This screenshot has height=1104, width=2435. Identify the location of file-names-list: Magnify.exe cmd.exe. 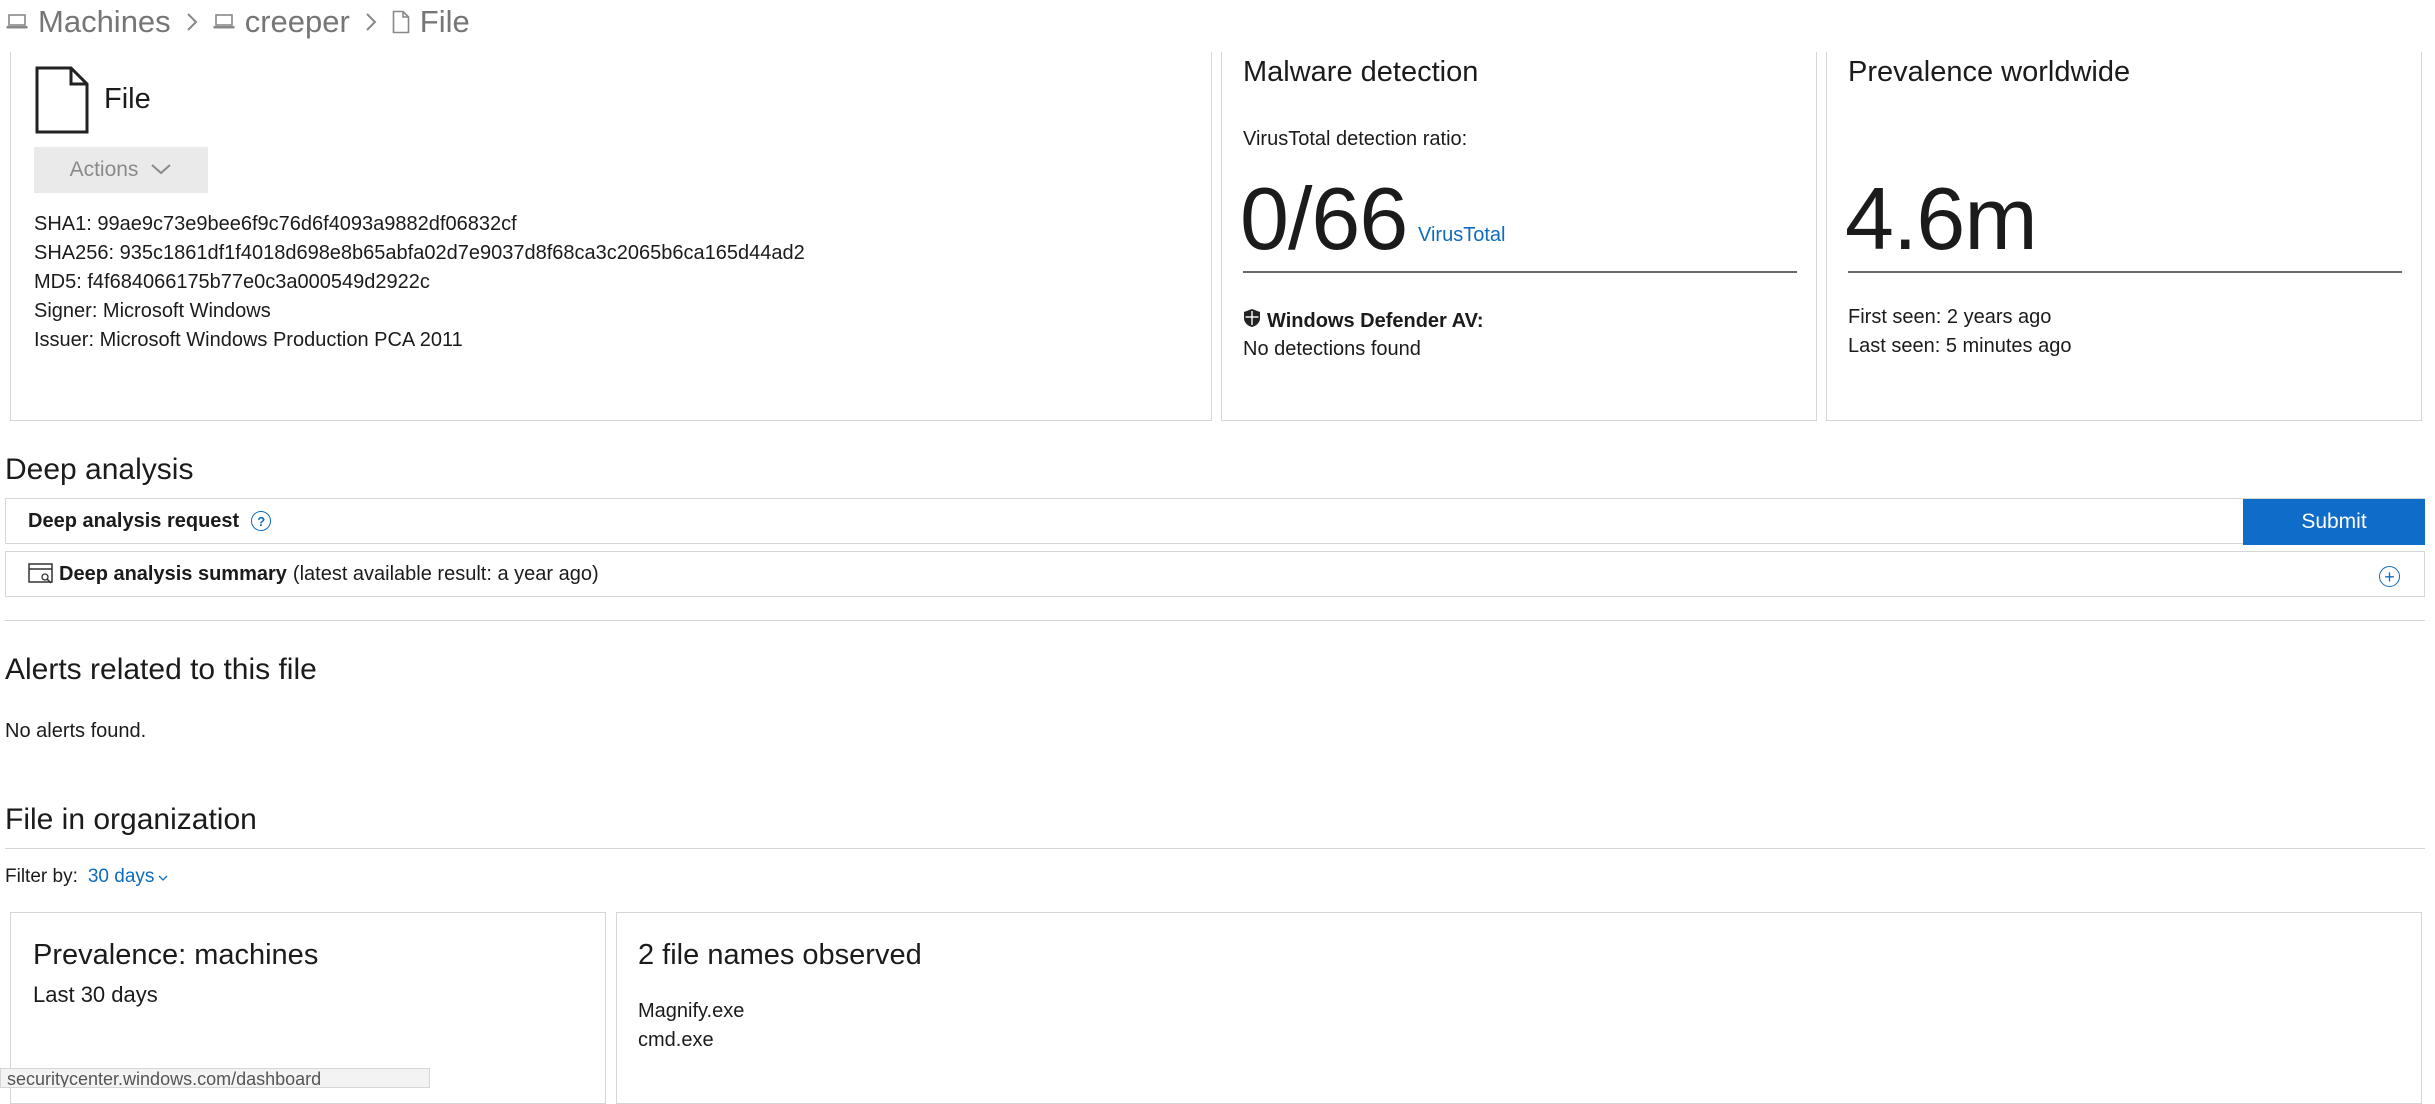
(691, 1026).